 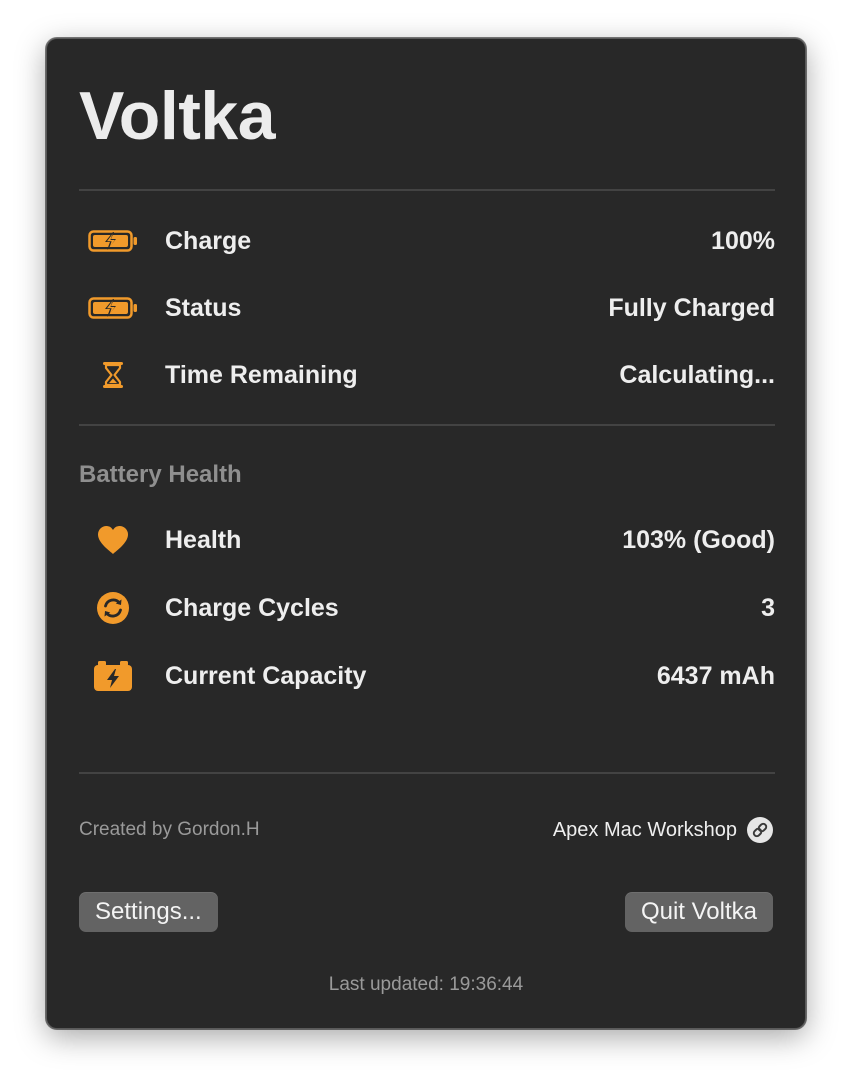 I want to click on charge-cycles-row: Charge Cycles 3, so click(x=427, y=608).